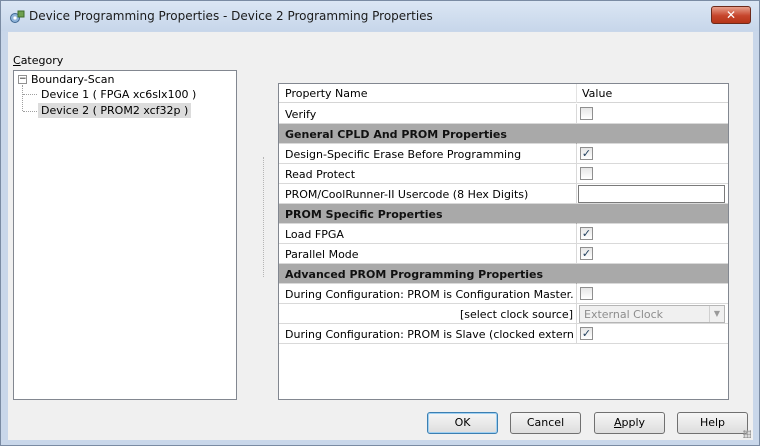  I want to click on column-header-property-name: Property Name, so click(326, 93).